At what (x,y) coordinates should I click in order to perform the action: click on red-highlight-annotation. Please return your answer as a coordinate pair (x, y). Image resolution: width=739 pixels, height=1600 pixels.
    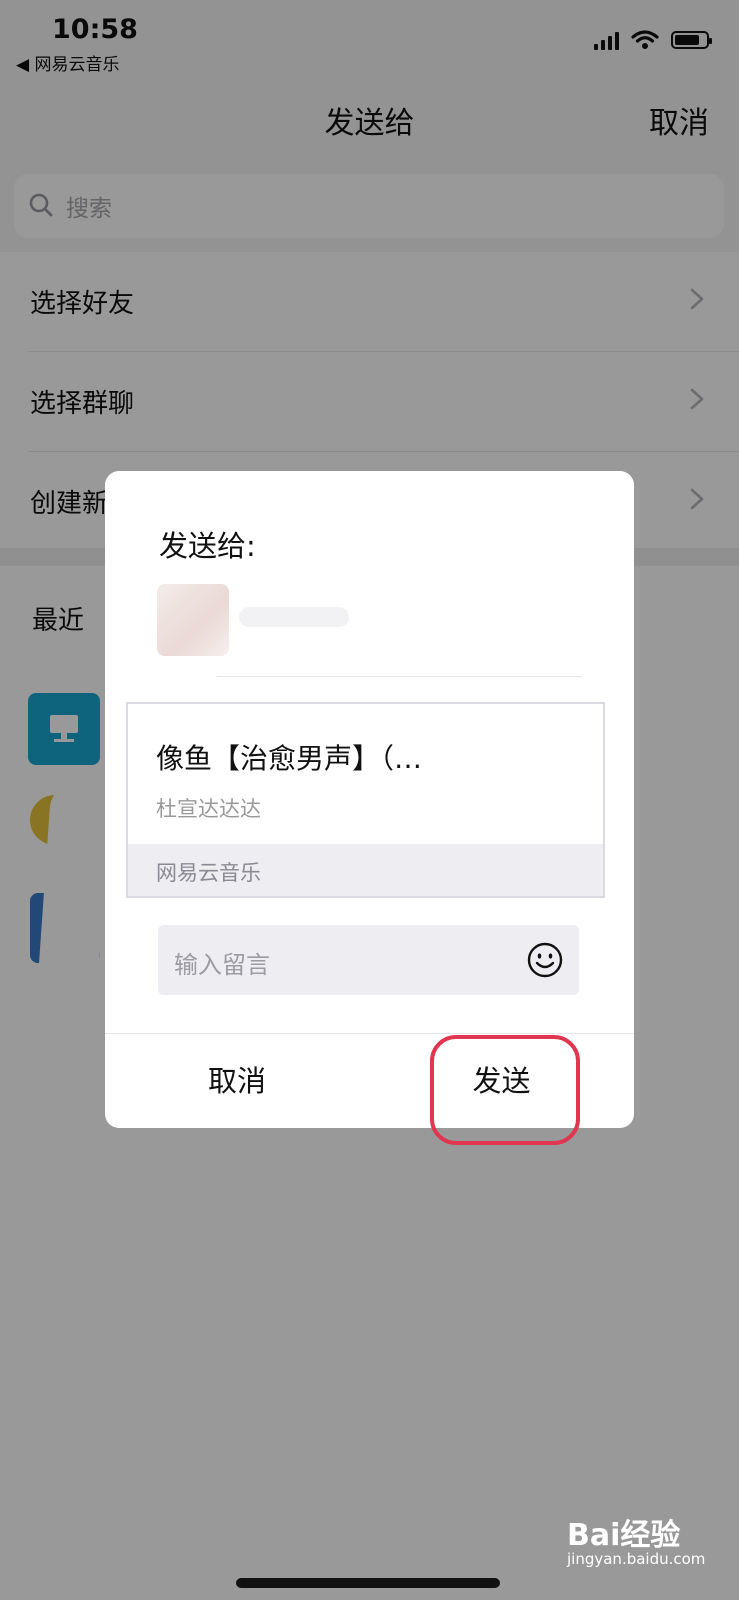
    Looking at the image, I should click on (505, 1090).